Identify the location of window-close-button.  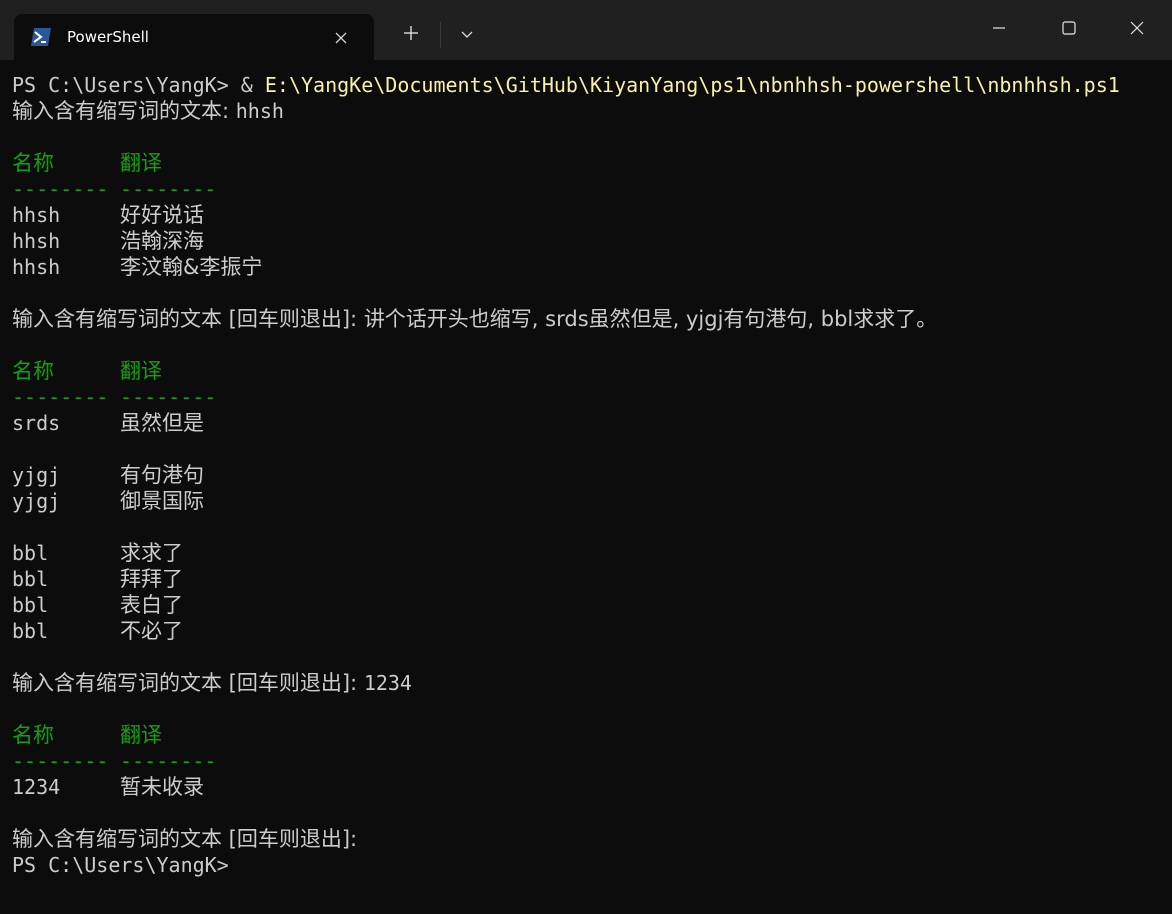
(1137, 30).